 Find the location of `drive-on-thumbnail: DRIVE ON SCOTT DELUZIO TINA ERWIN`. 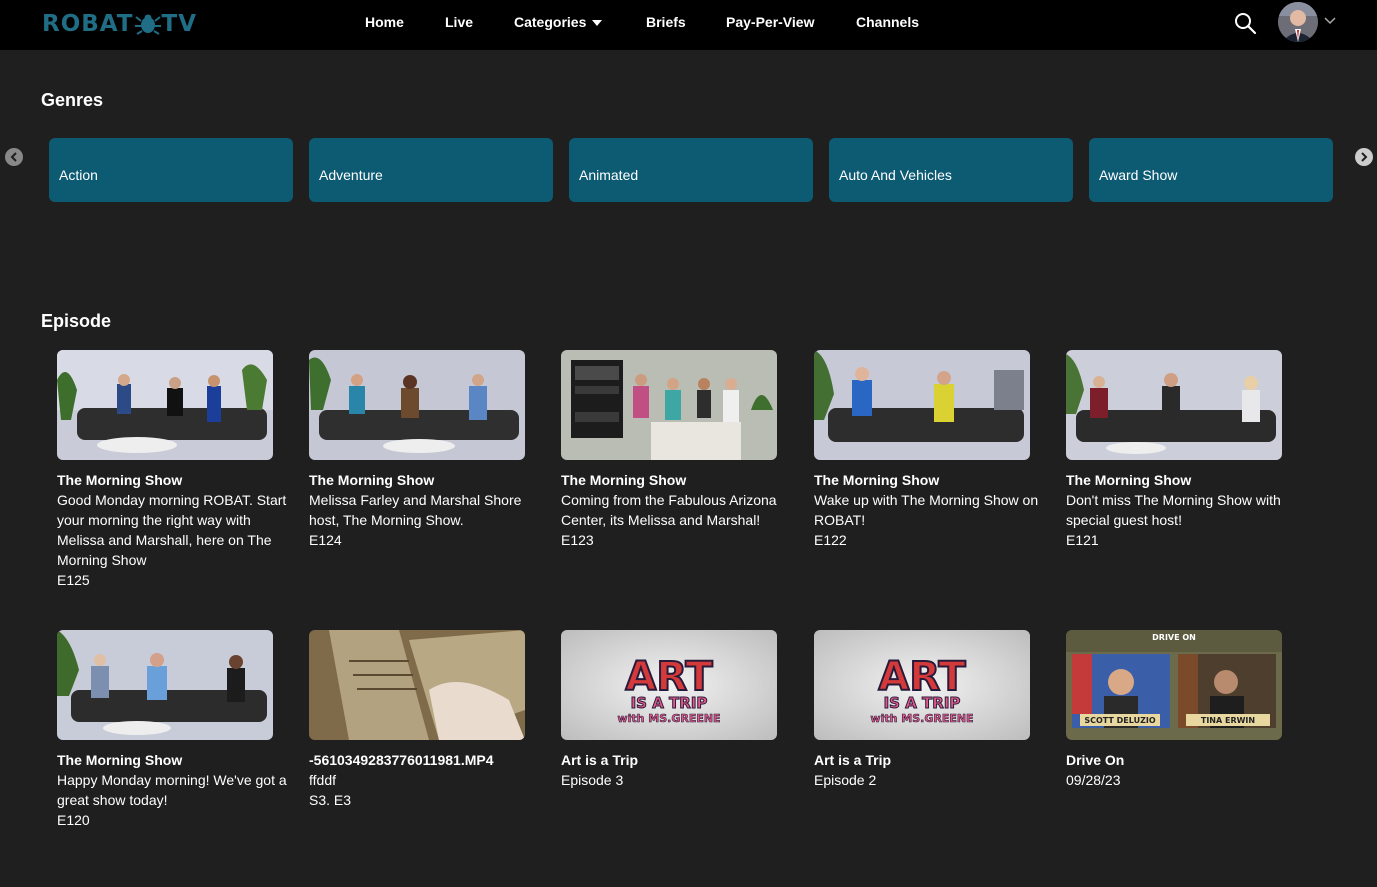

drive-on-thumbnail: DRIVE ON SCOTT DELUZIO TINA ERWIN is located at coordinates (1174, 685).